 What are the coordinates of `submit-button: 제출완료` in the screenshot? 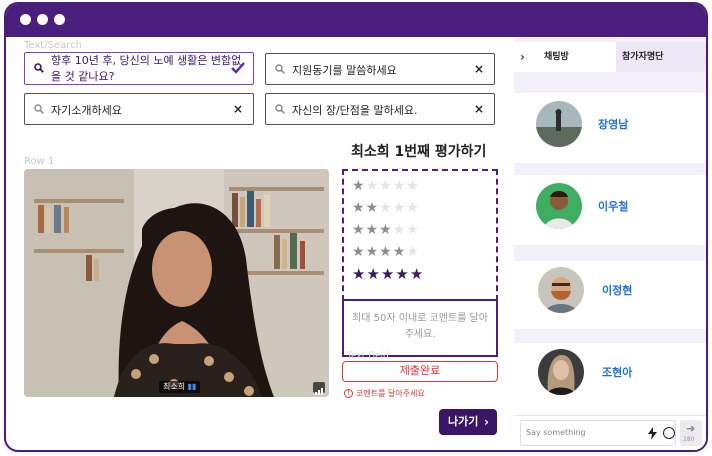 It's located at (420, 371).